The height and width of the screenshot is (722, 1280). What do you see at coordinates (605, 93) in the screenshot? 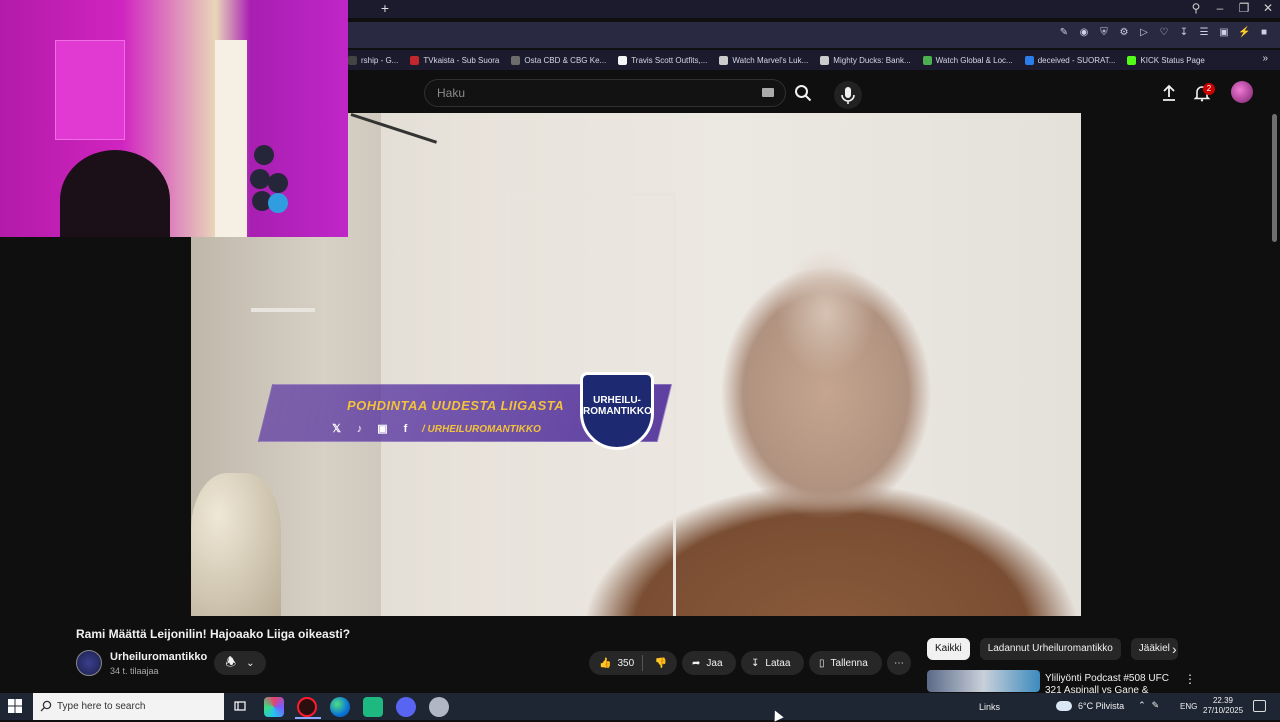
I see `search-input: Haku` at bounding box center [605, 93].